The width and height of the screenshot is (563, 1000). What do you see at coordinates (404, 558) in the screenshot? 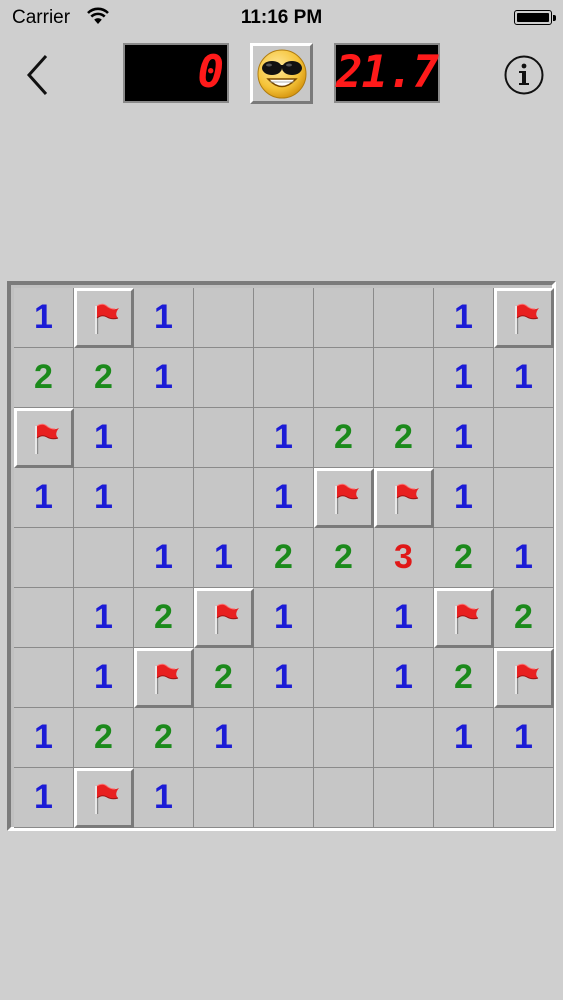
I see `number-cell: 3` at bounding box center [404, 558].